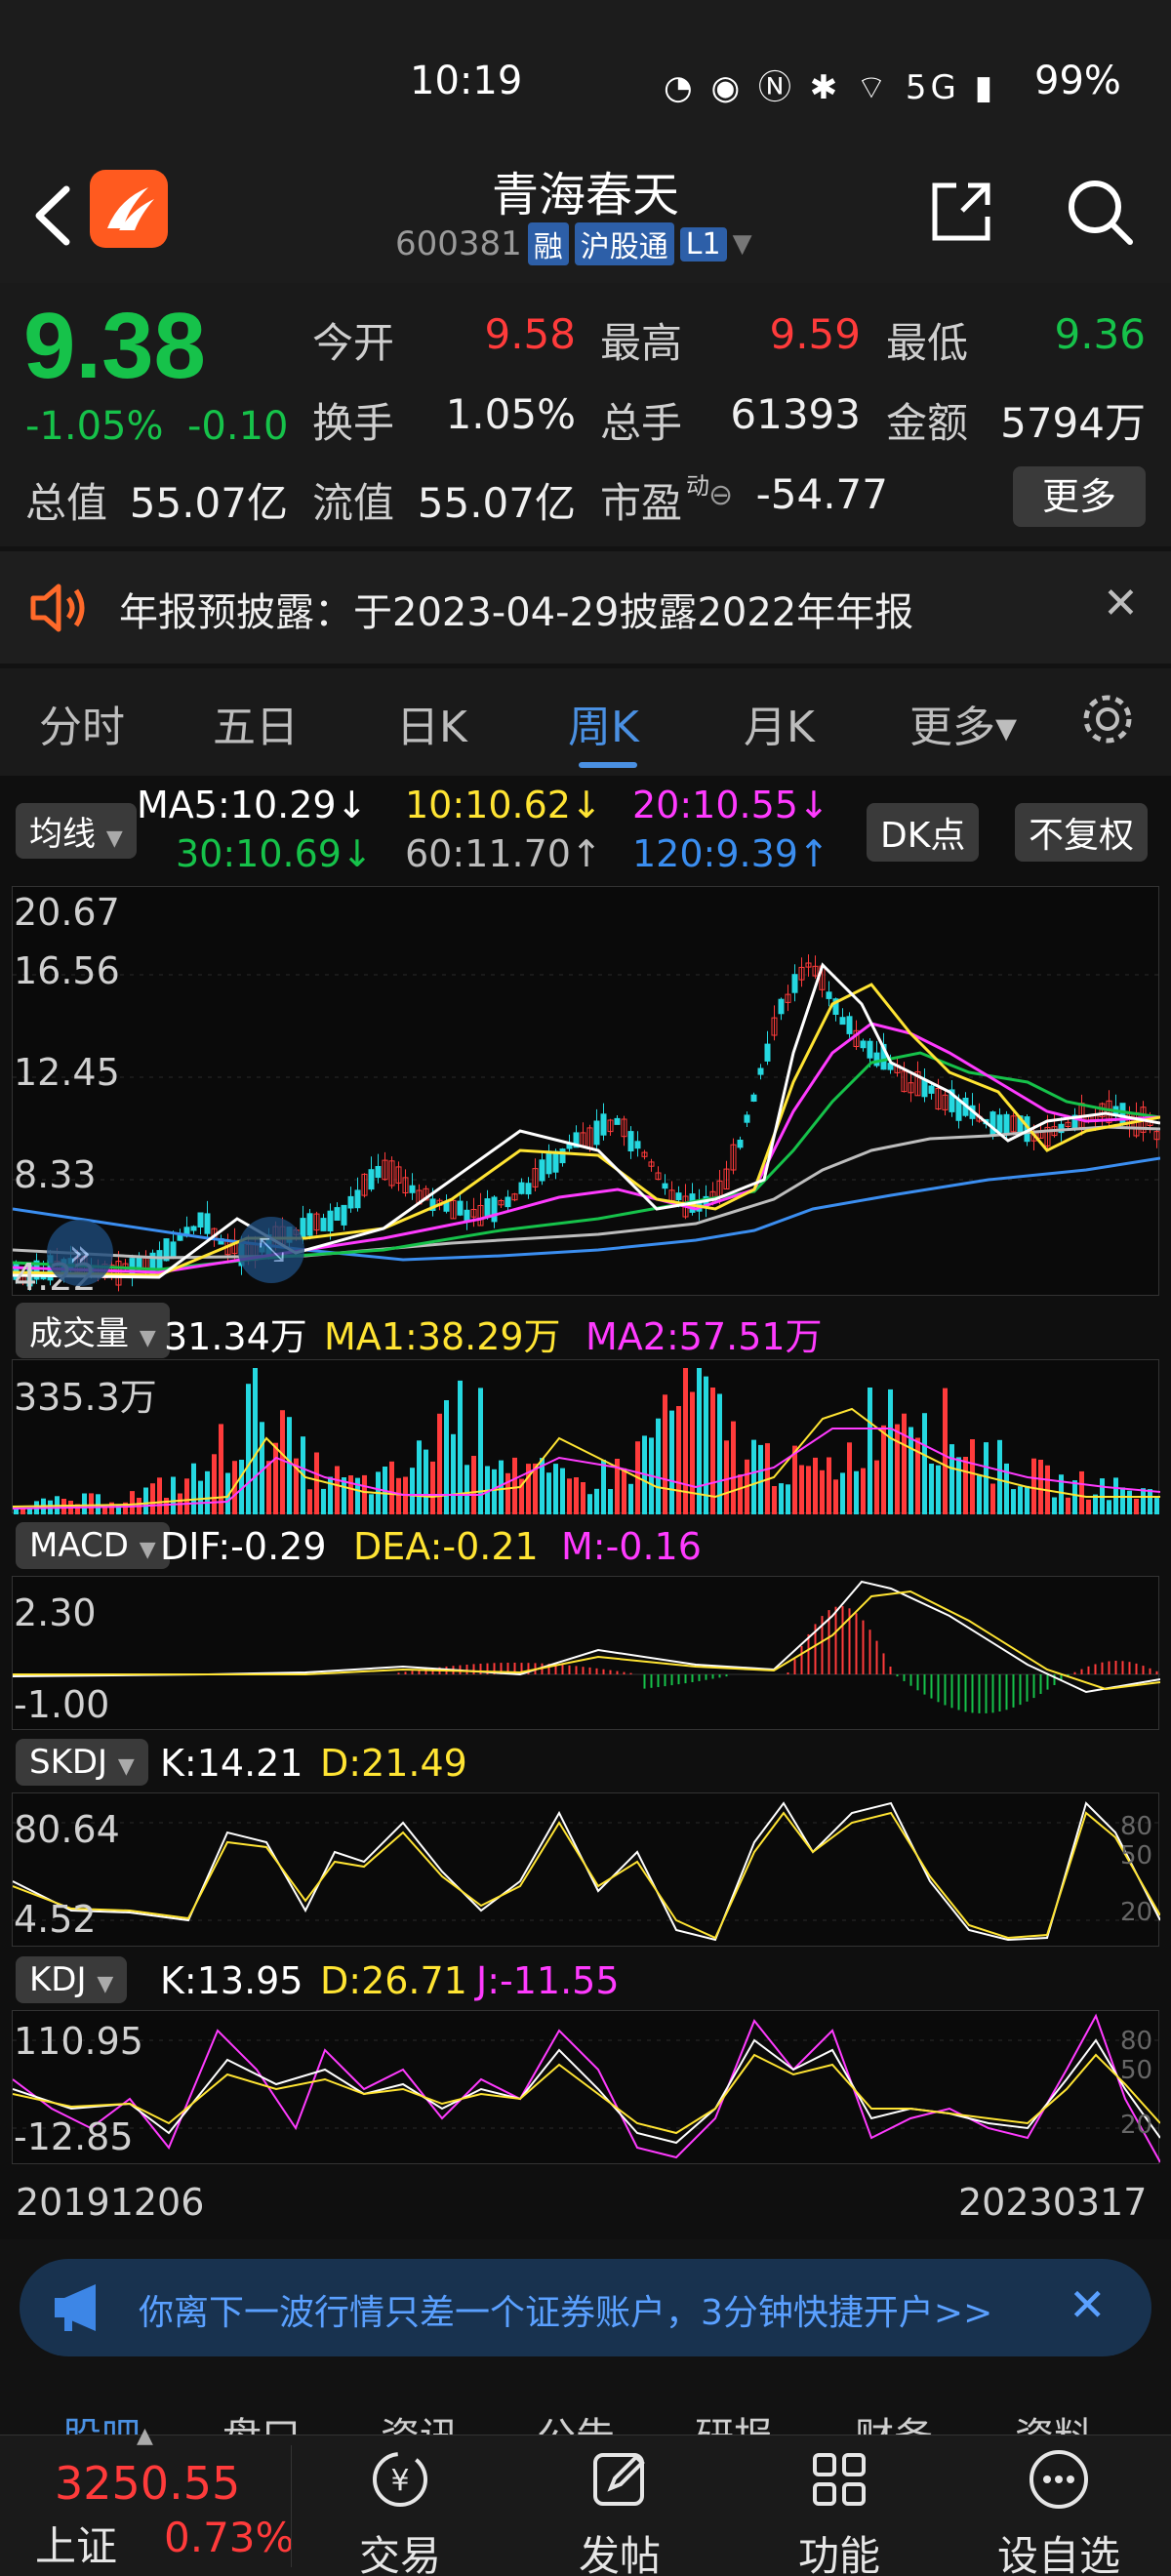 The image size is (1171, 2576). I want to click on subtab-orderbook: 盘口, so click(261, 2420).